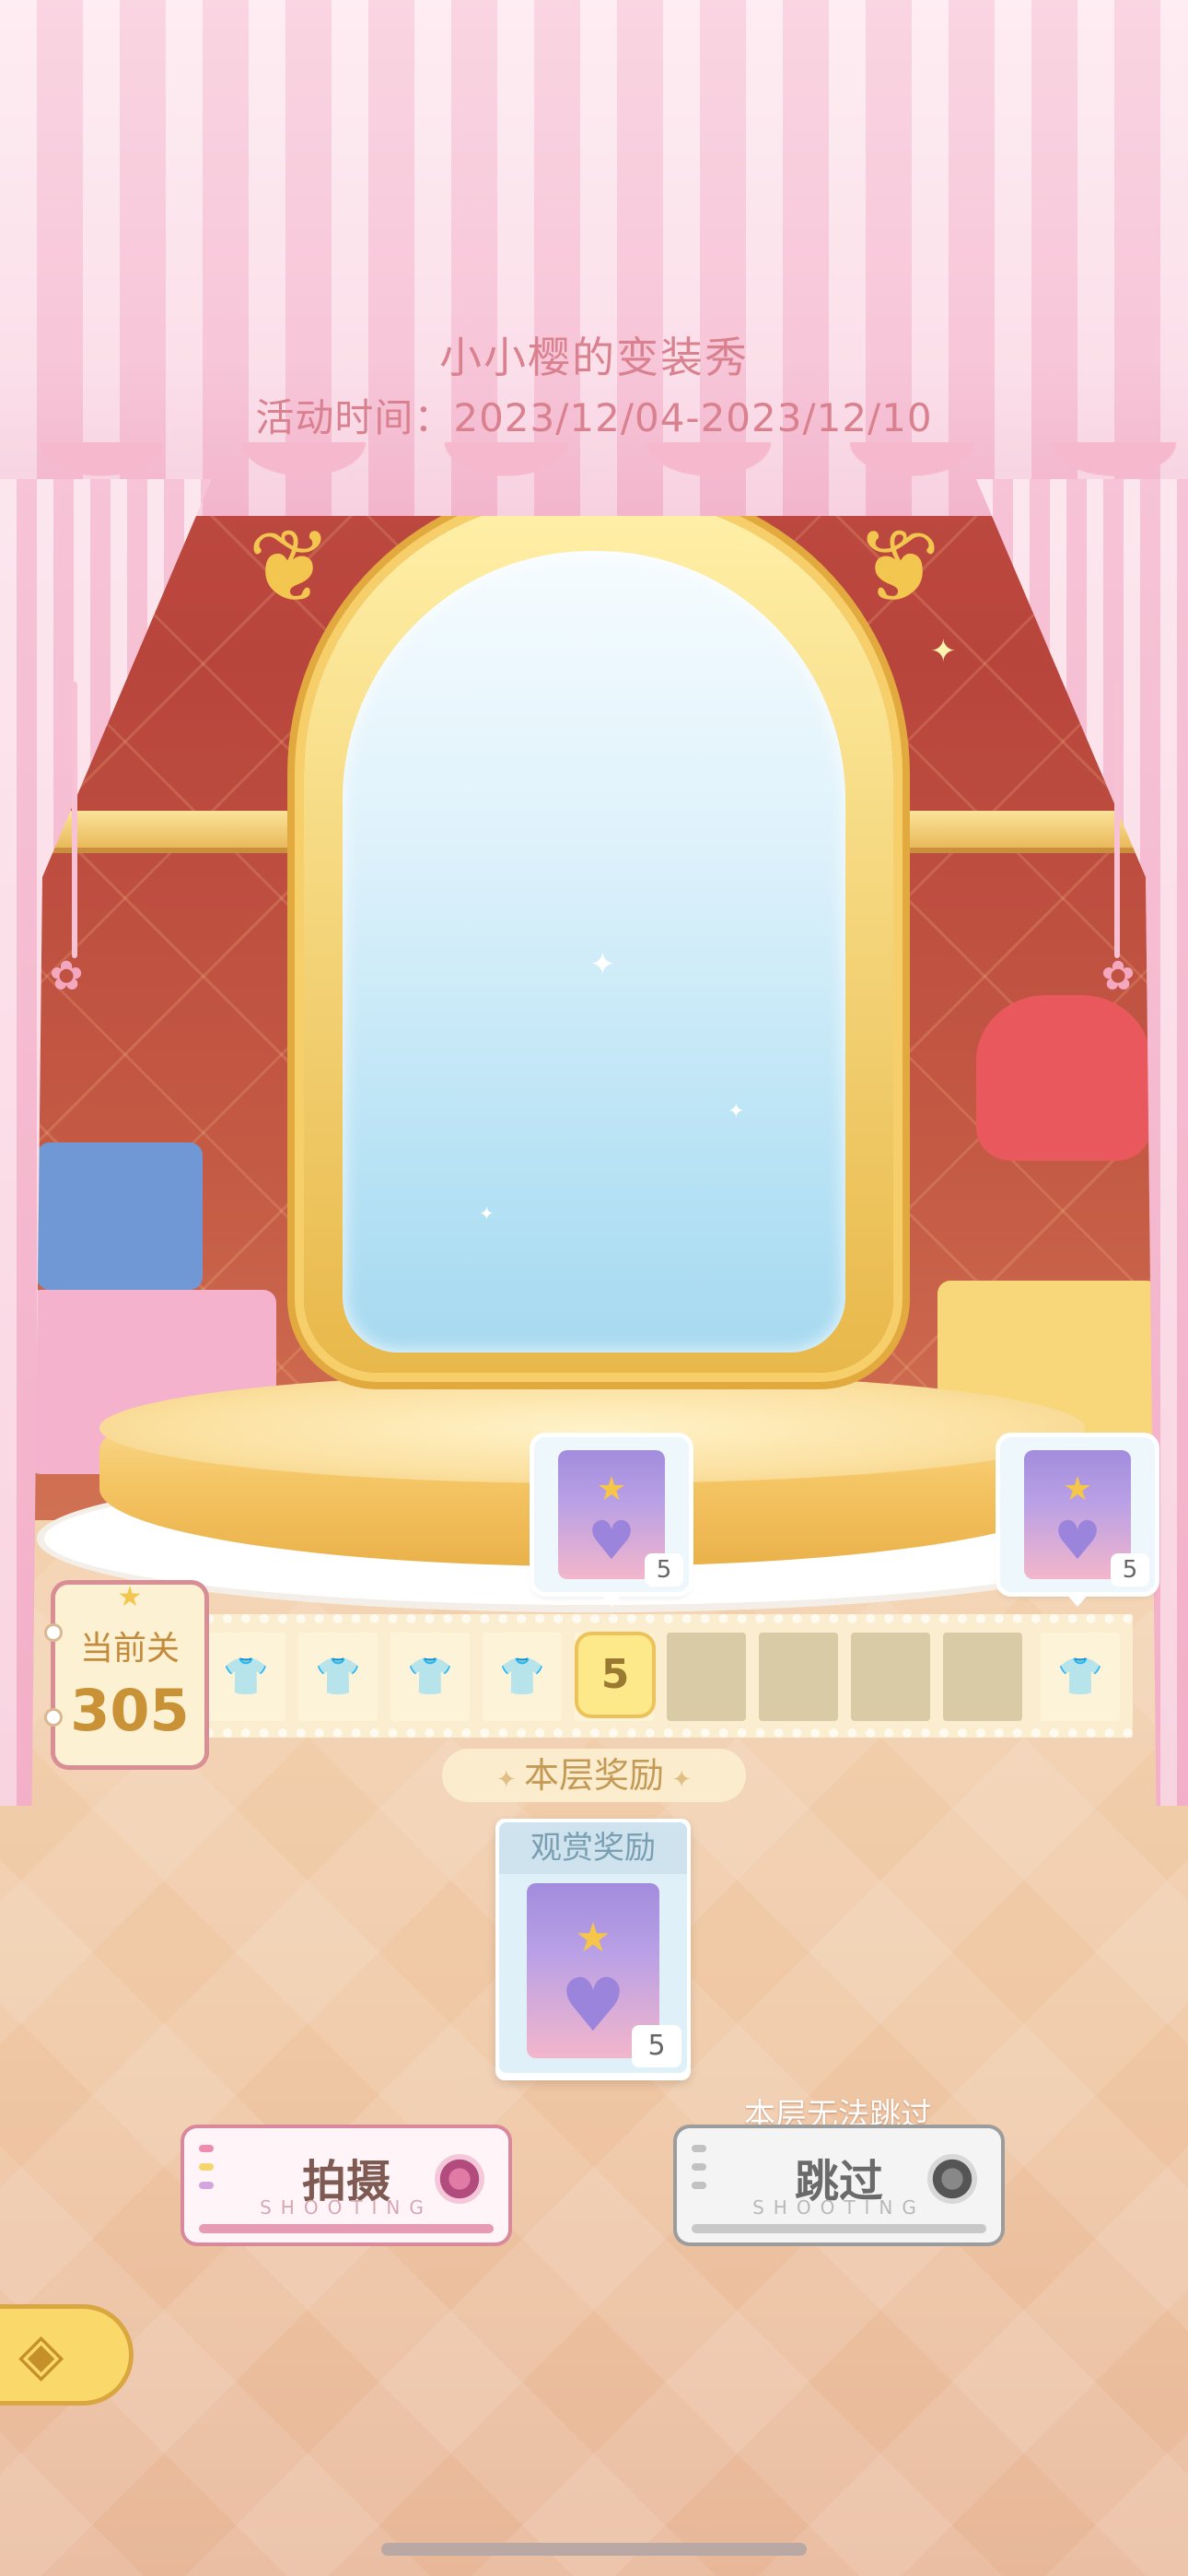  What do you see at coordinates (594, 417) in the screenshot?
I see `event-time: 活动时间：2023/12/04-2023/12/10` at bounding box center [594, 417].